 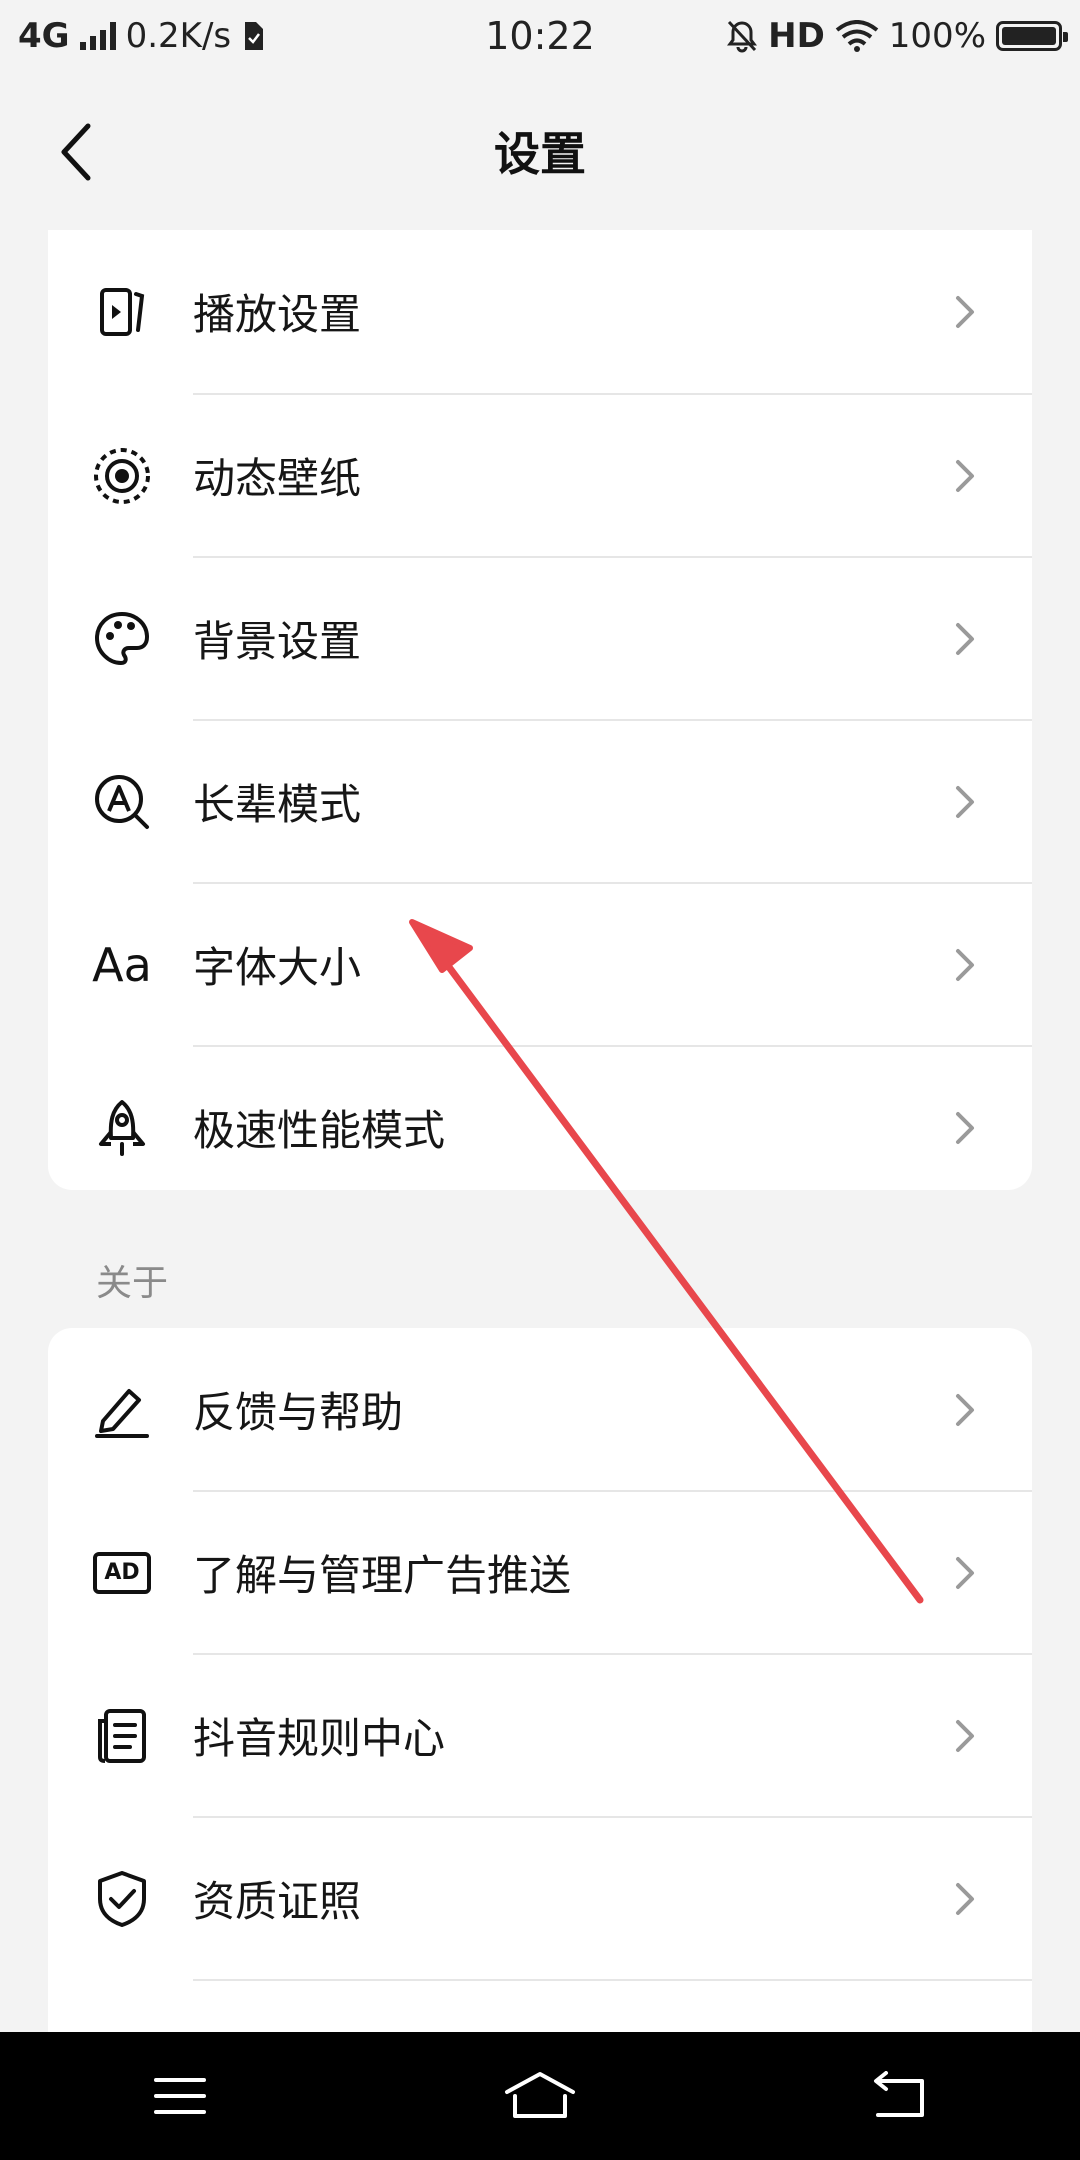 I want to click on row-rules-center: 抖音规则中心, so click(x=540, y=1735).